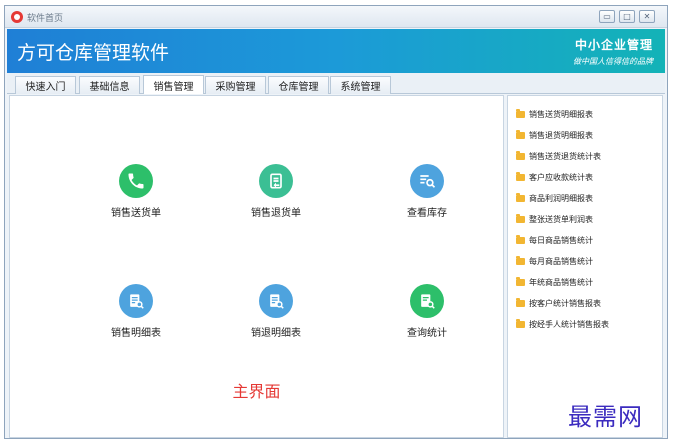  What do you see at coordinates (276, 333) in the screenshot?
I see `tile-label: 销退明细表` at bounding box center [276, 333].